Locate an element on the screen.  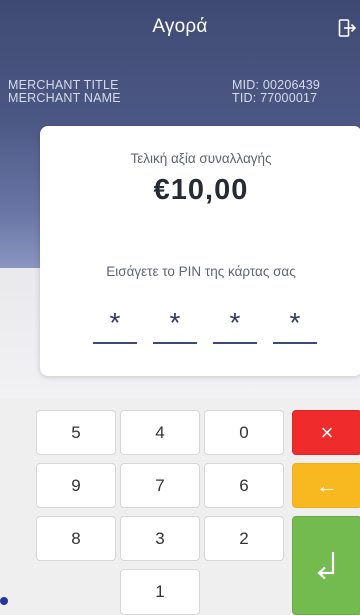
enter-button is located at coordinates (326, 565).